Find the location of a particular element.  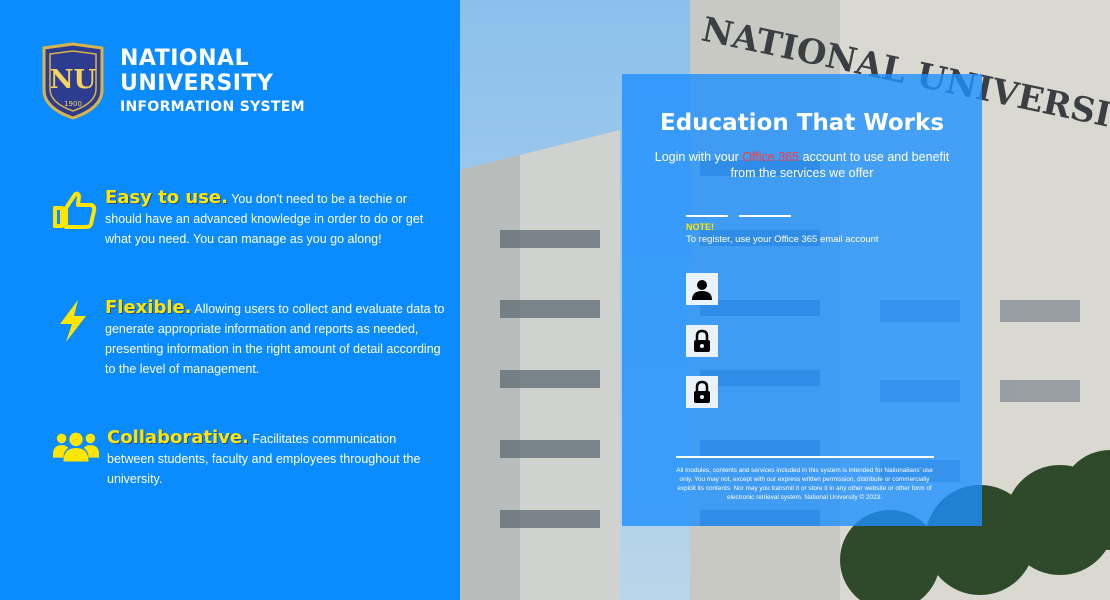

group-icon is located at coordinates (76, 447).